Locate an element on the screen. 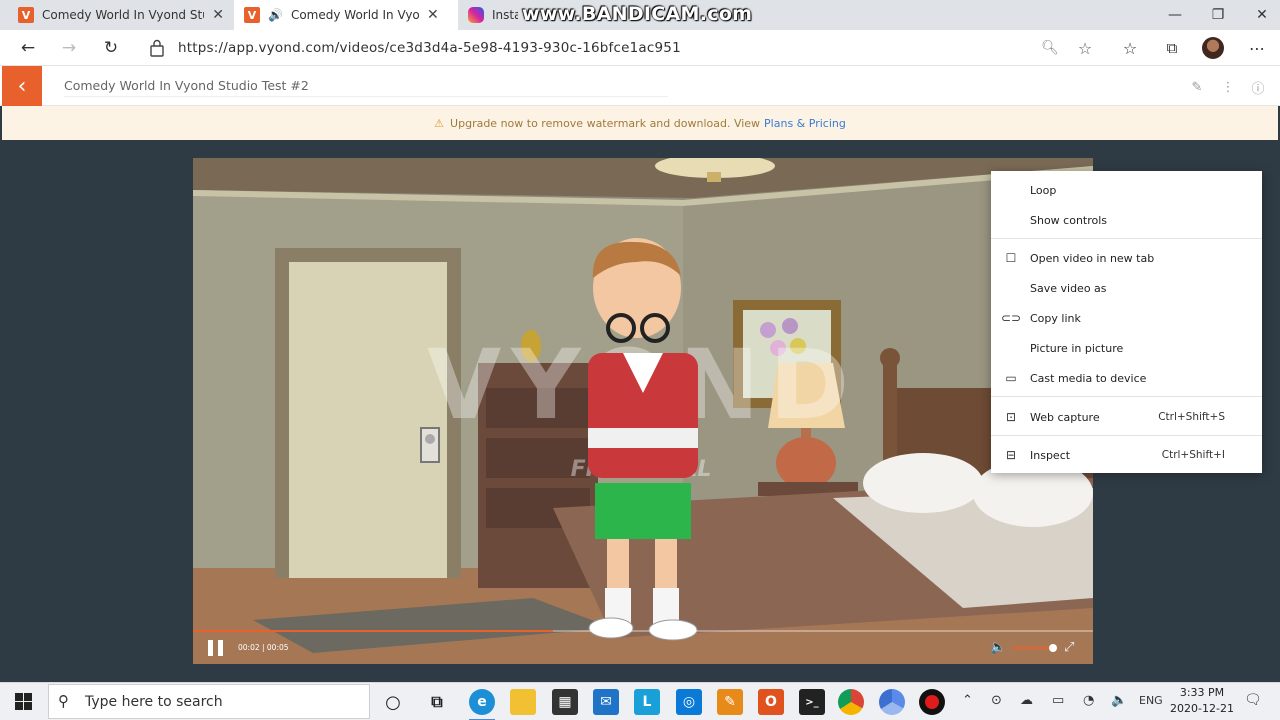 The image size is (1280, 720). favorite-star-icon: ☆ is located at coordinates (1085, 48).